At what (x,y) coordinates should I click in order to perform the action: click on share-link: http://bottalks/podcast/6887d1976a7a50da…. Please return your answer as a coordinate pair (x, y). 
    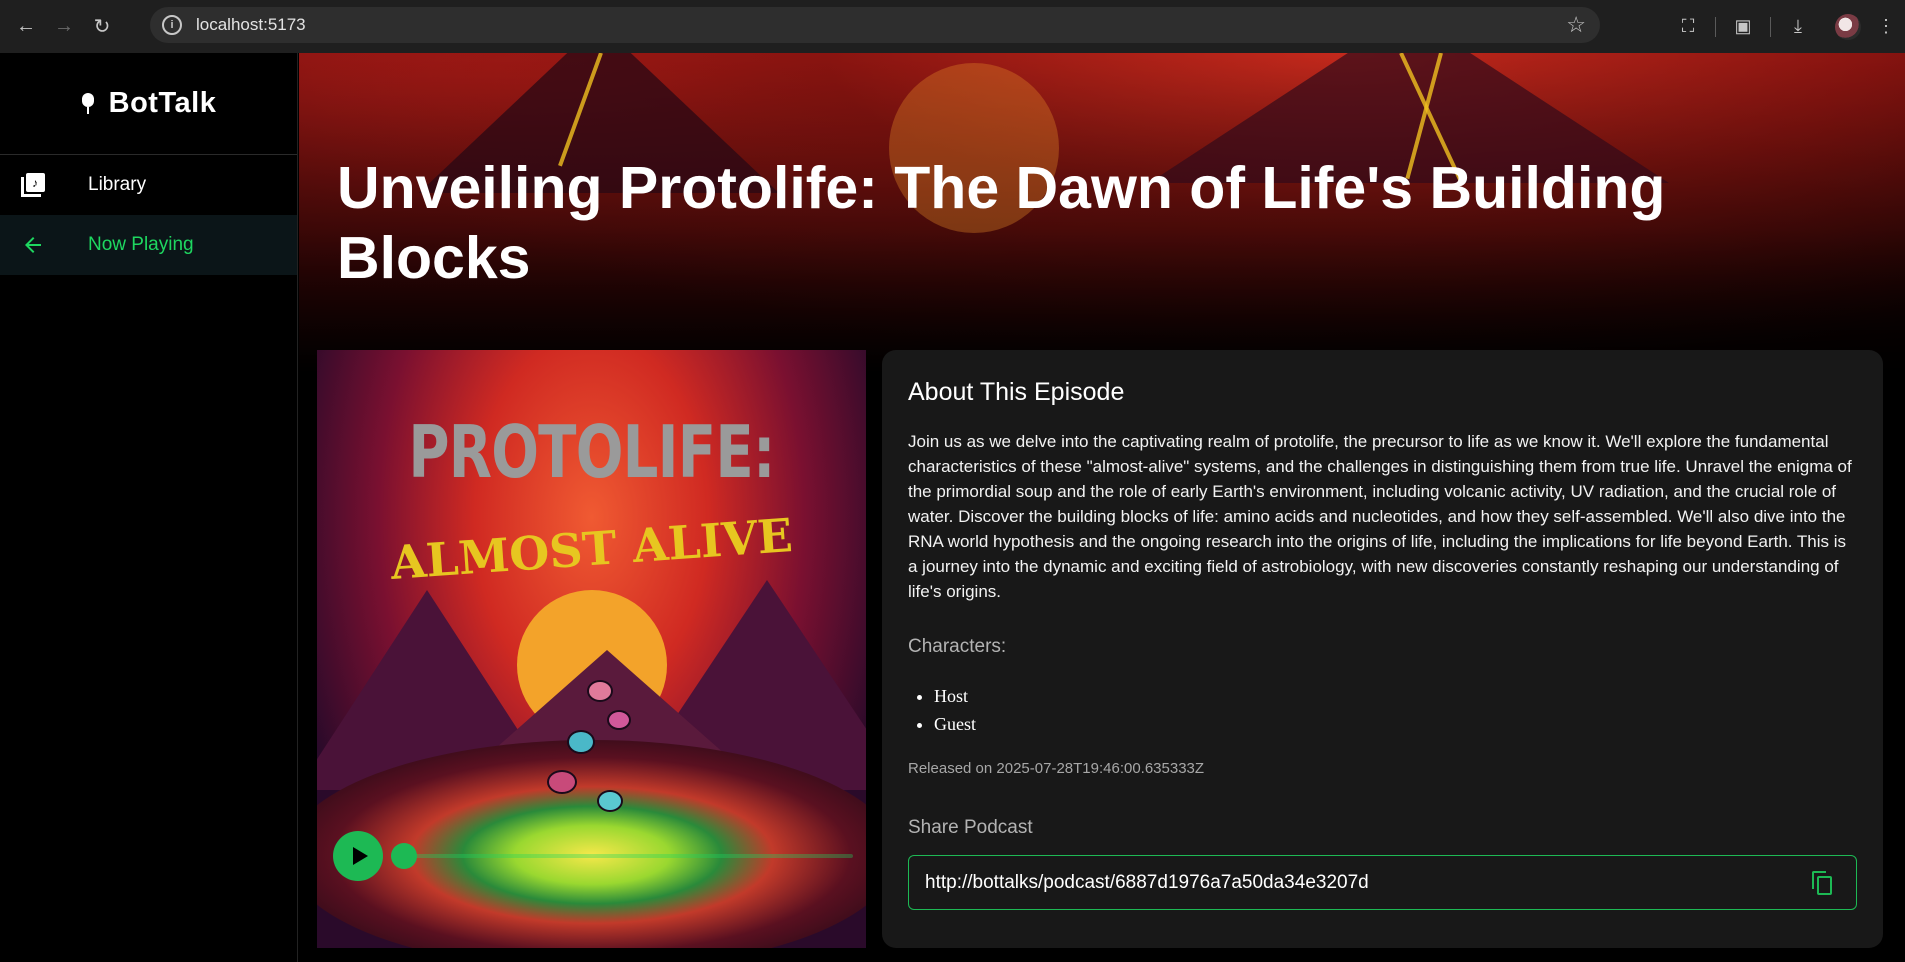
    Looking at the image, I should click on (1368, 883).